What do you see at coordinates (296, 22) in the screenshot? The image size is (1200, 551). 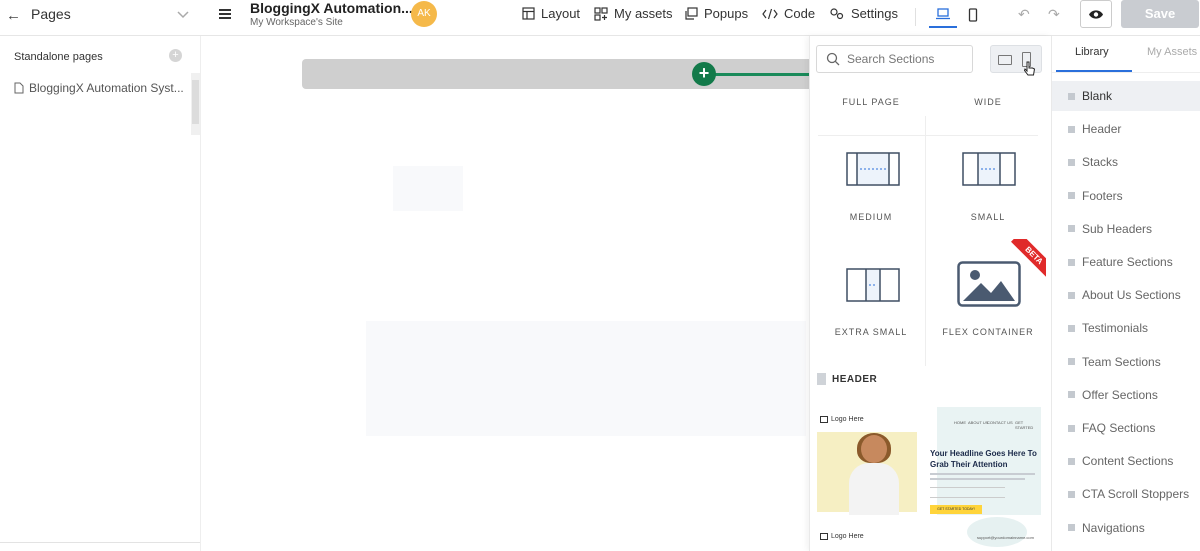 I see `site-subtitle: My Workspace's Site` at bounding box center [296, 22].